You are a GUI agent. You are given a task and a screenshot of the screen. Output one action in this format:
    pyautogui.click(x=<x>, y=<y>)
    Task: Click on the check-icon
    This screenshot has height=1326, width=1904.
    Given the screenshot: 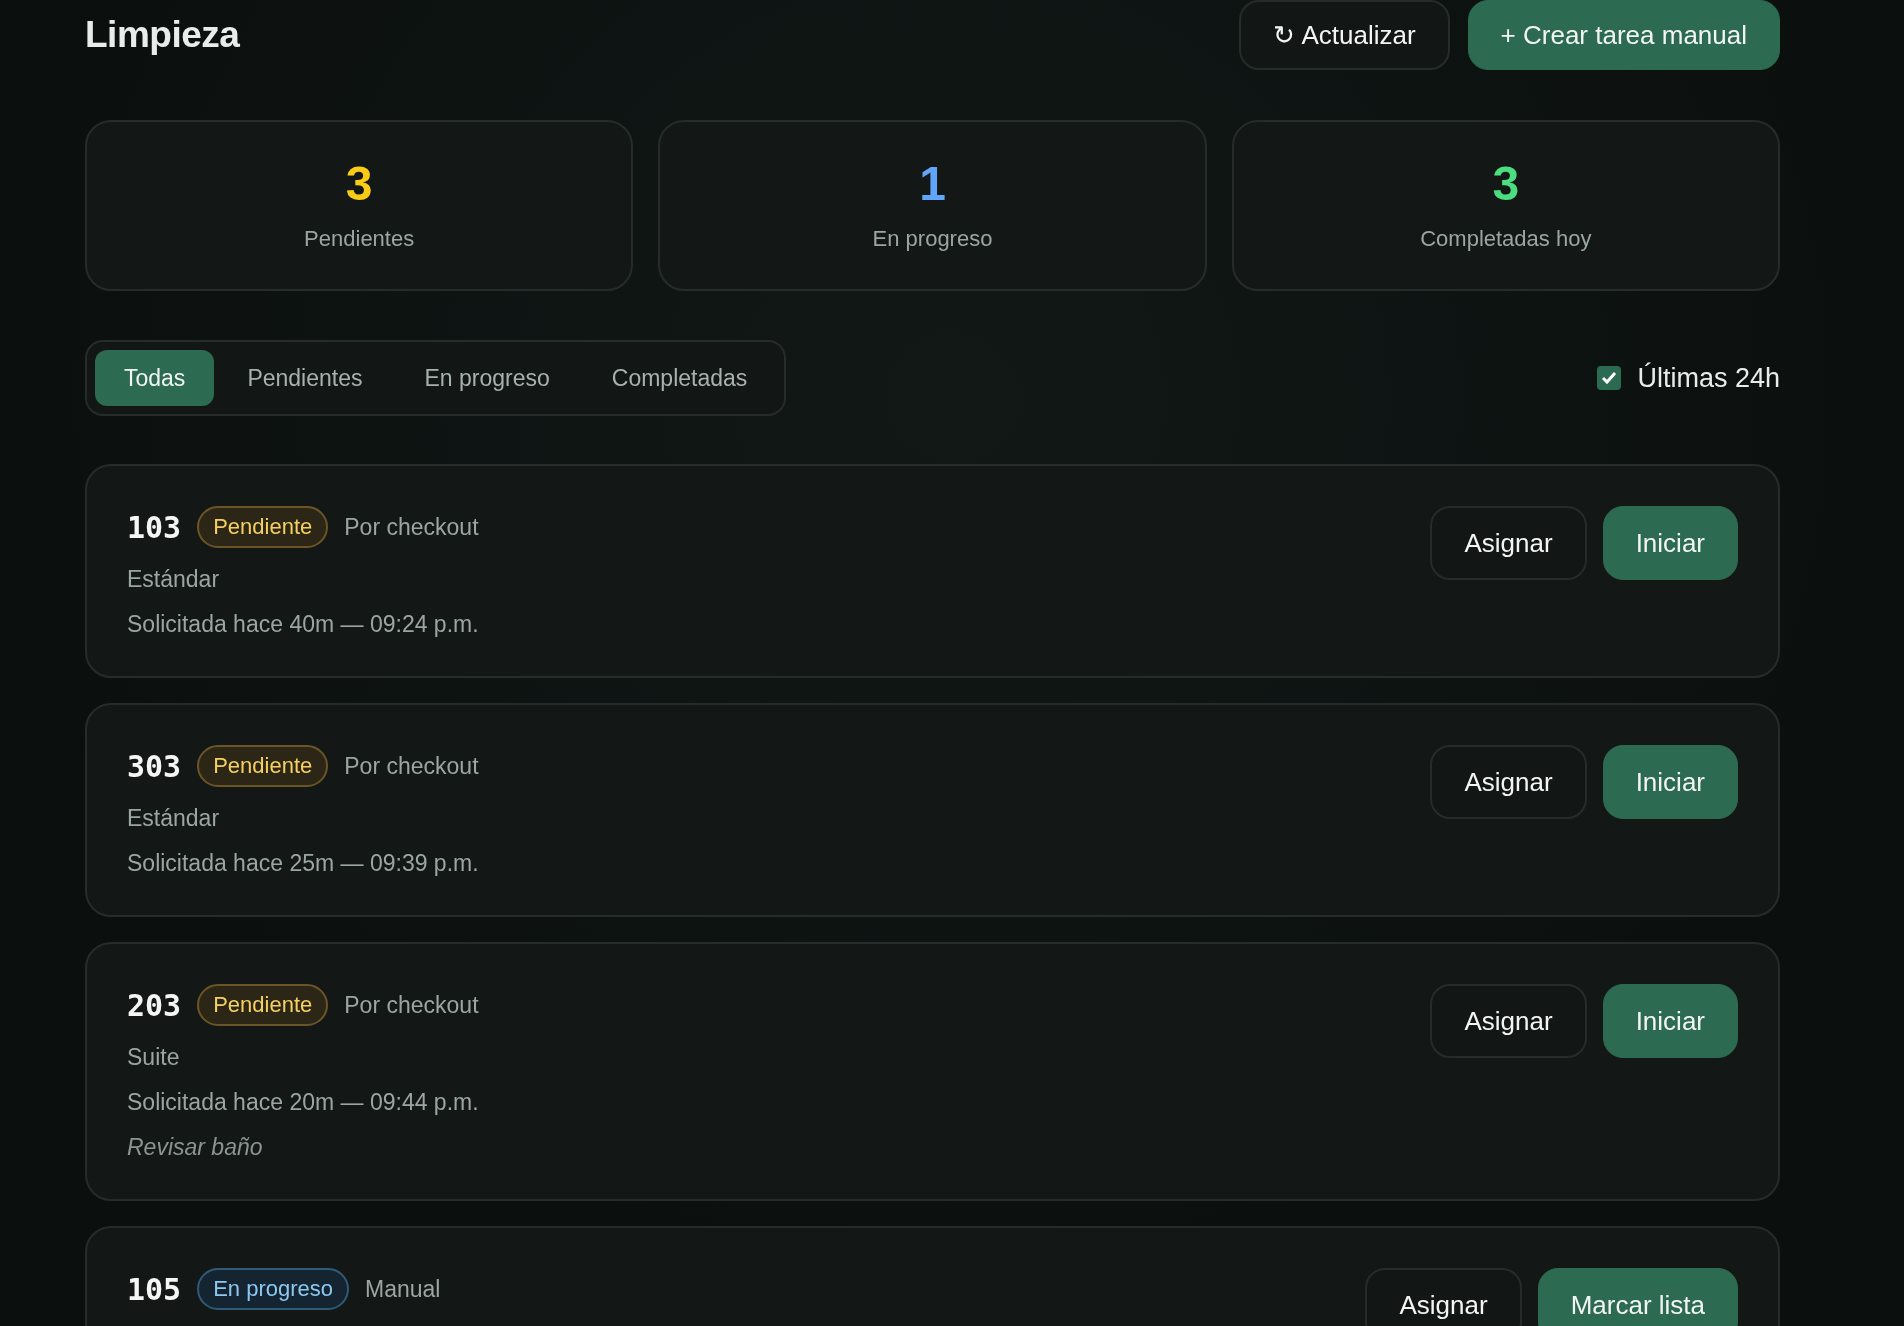 What is the action you would take?
    pyautogui.click(x=1609, y=378)
    